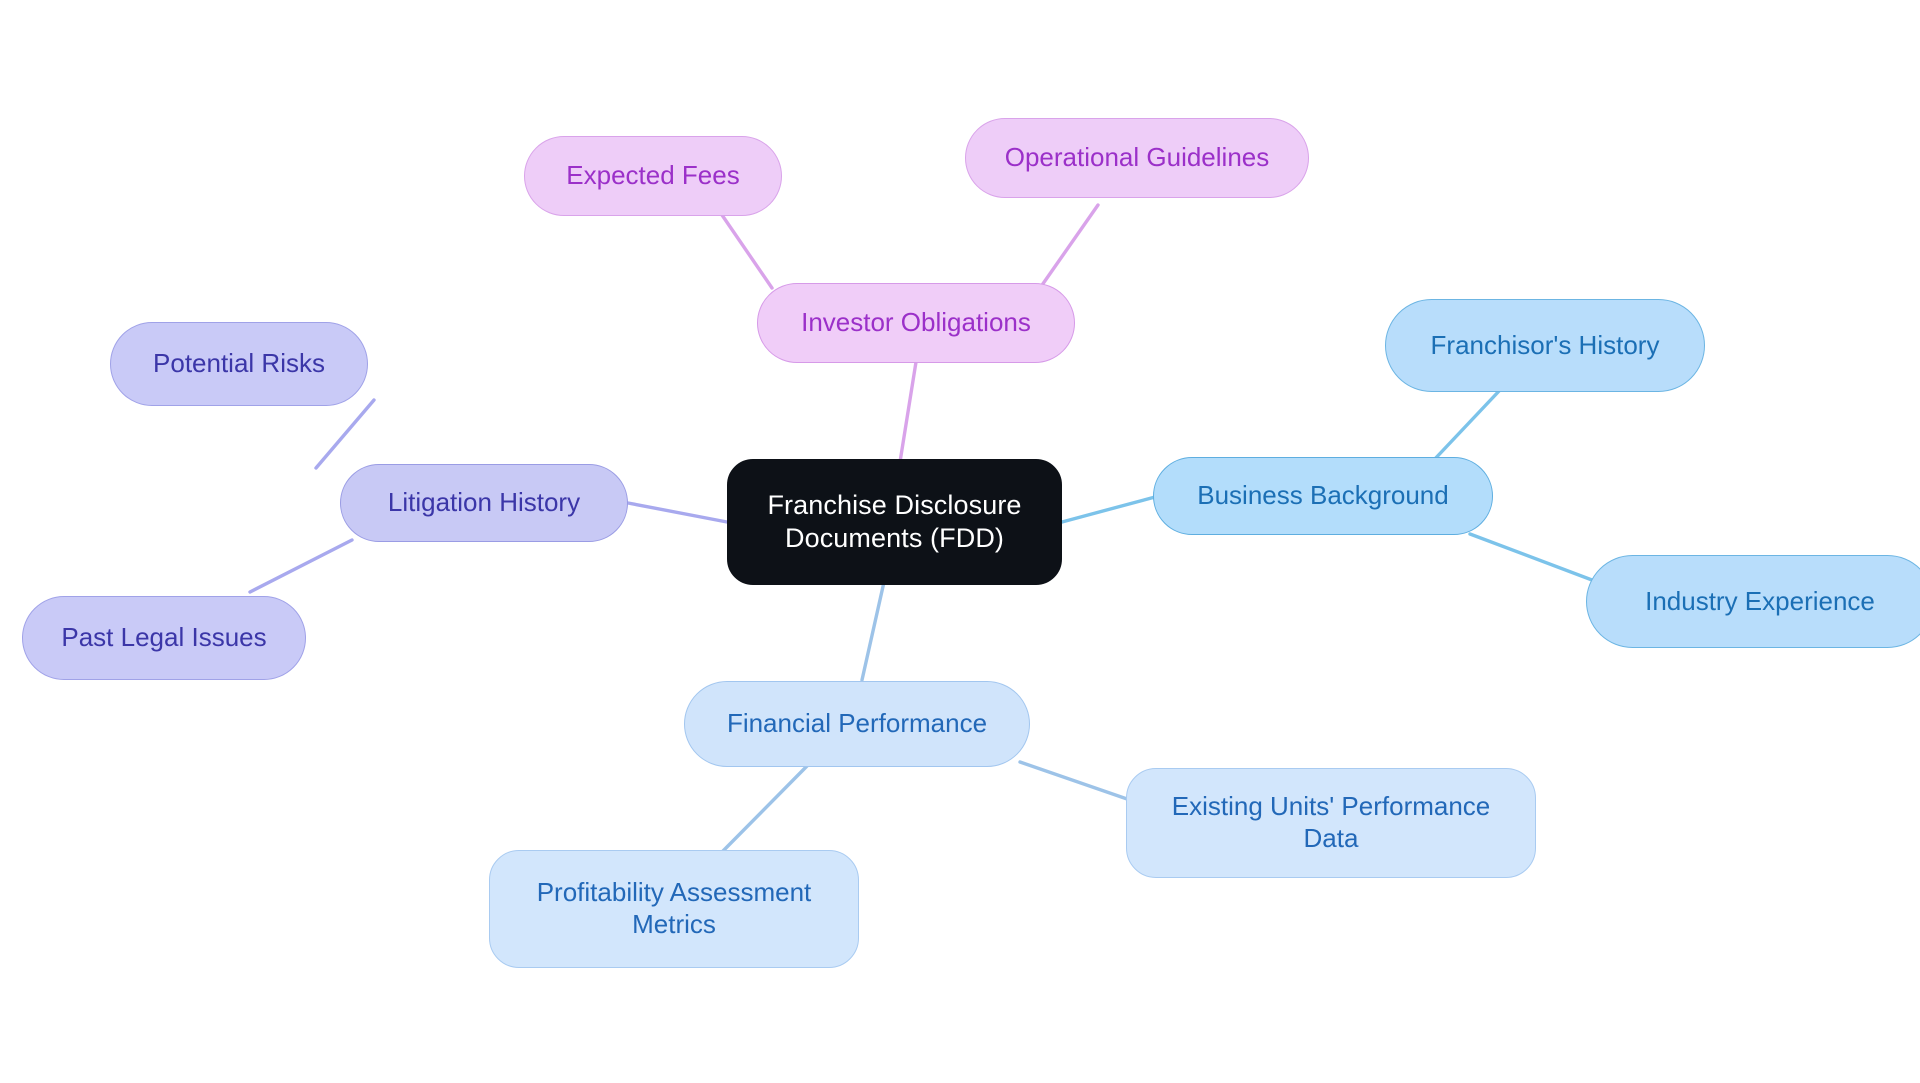 This screenshot has height=1083, width=1920. Describe the element at coordinates (1108, 509) in the screenshot. I see `edge-root-to-business-background` at that location.